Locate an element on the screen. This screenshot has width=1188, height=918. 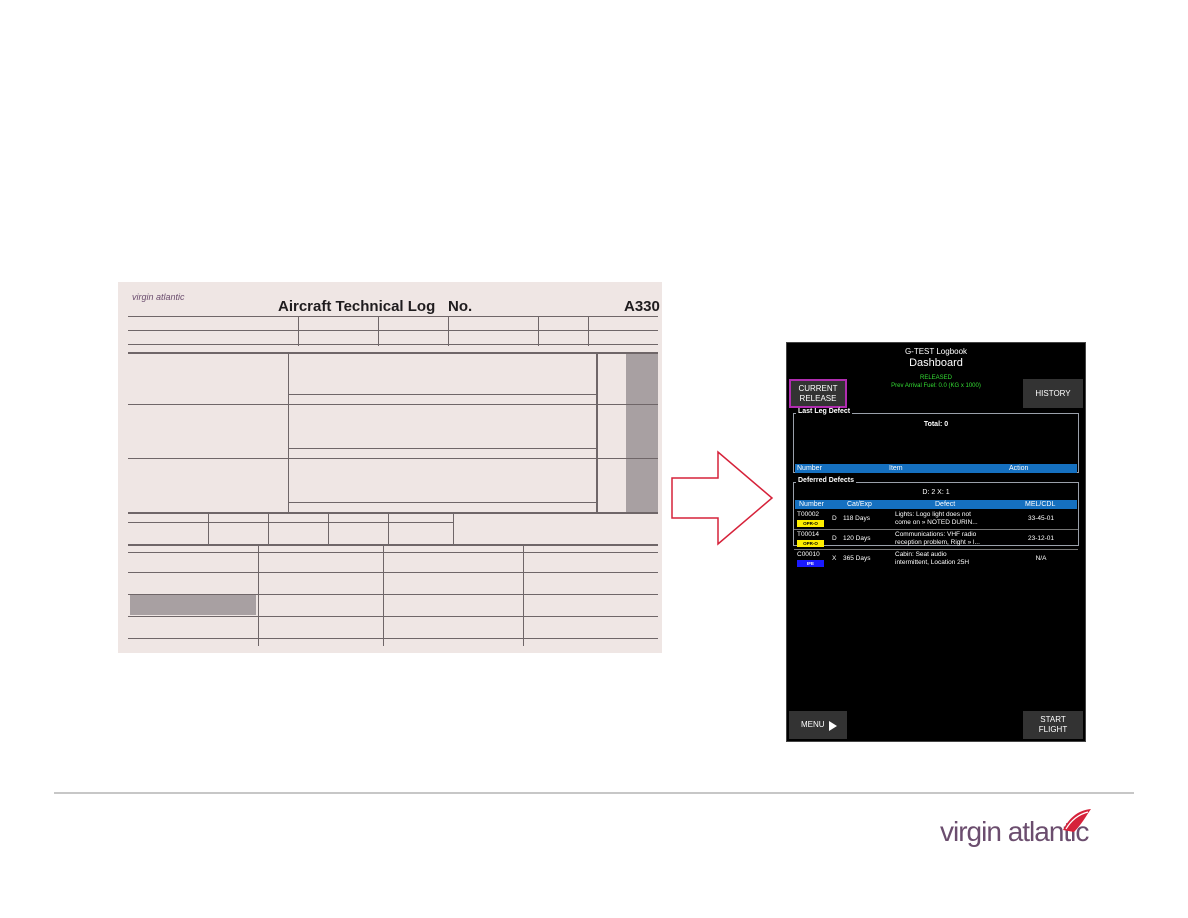
ife-badge: IFE is located at coordinates (810, 563).